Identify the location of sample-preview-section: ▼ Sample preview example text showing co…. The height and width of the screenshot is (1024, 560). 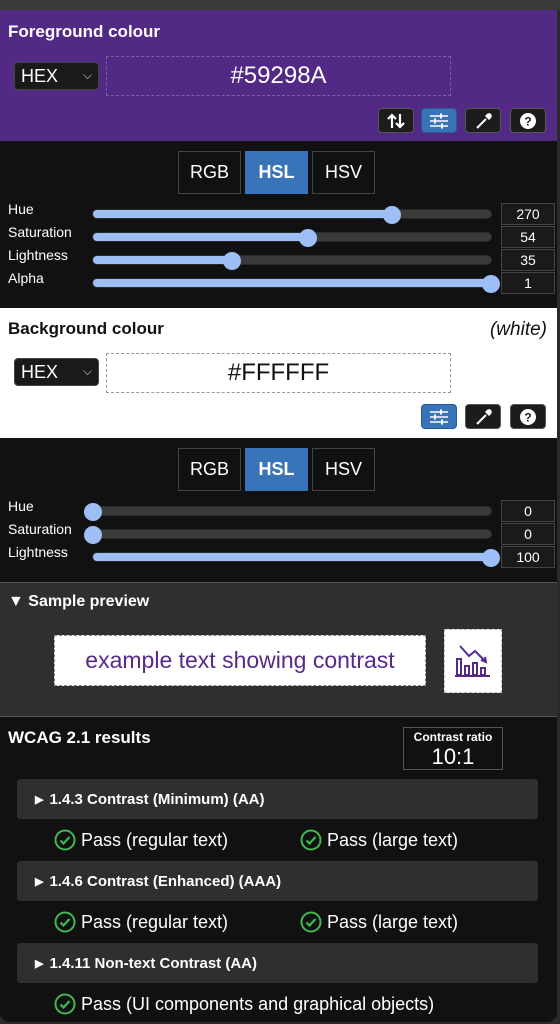
(278, 649).